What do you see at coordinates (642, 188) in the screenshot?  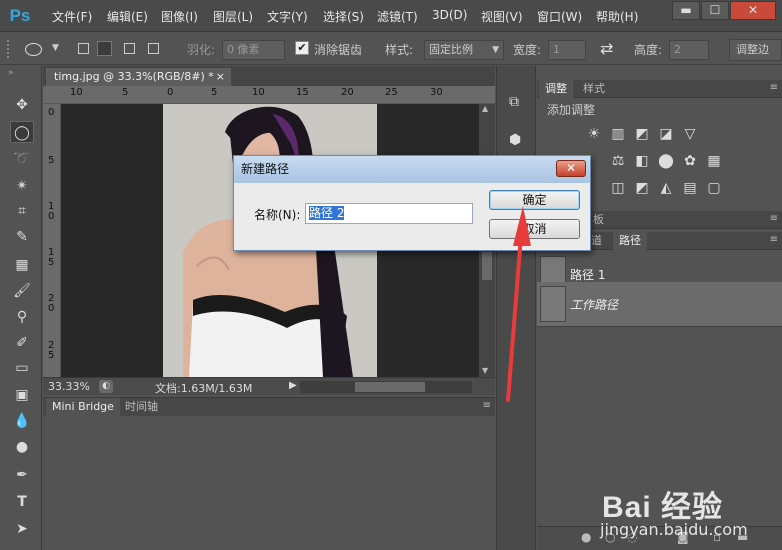 I see `posterize-icon: ◩` at bounding box center [642, 188].